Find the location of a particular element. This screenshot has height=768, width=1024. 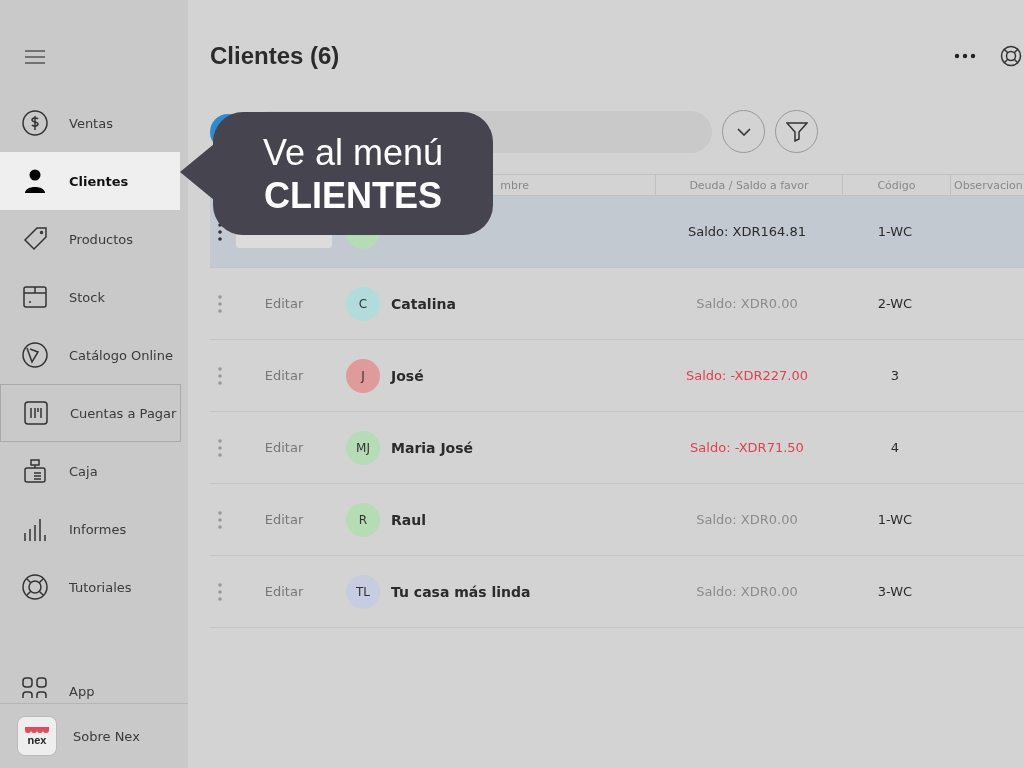

client-name: Catalina is located at coordinates (424, 303).